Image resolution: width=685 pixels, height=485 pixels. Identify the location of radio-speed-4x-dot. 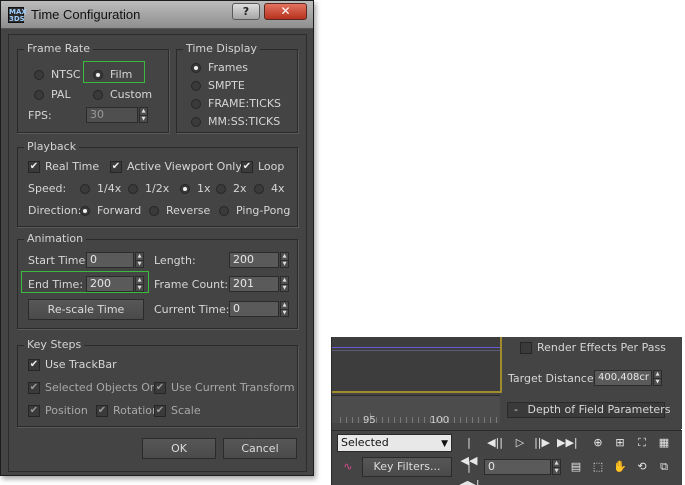
(259, 189).